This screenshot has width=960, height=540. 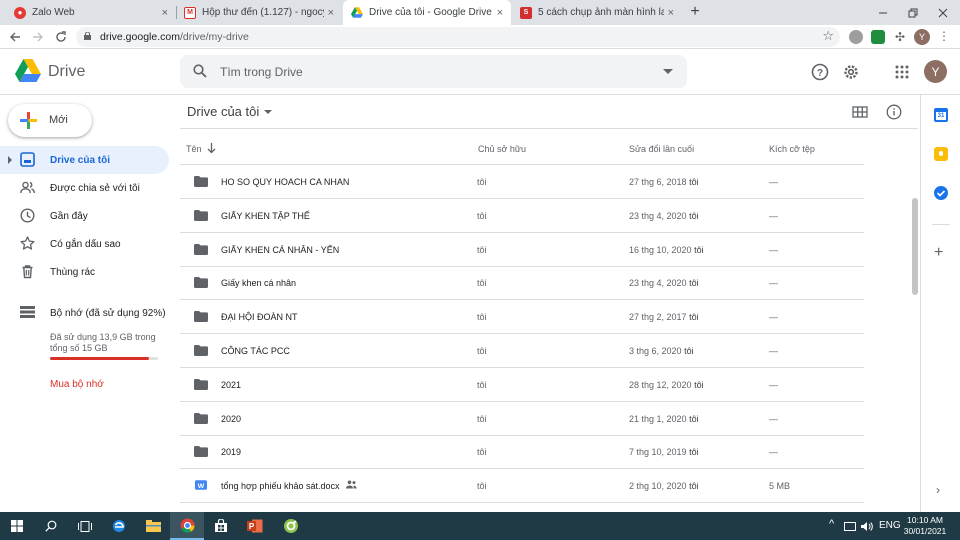 What do you see at coordinates (84, 272) in the screenshot?
I see `sidebar-item-trash: Thùng rác` at bounding box center [84, 272].